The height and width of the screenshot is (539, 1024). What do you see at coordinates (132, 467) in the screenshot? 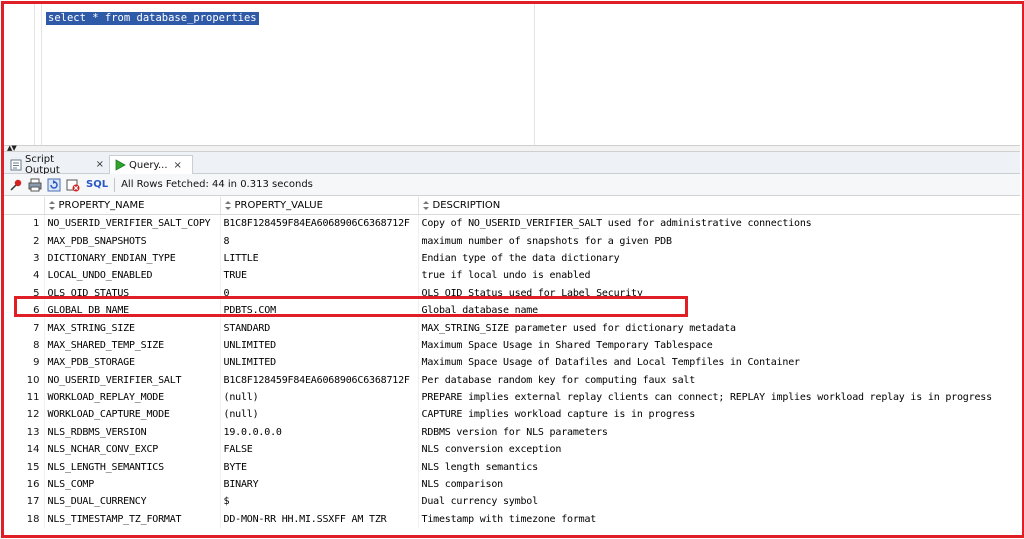
I see `property-name-cell: NLS_LENGTH_SEMANTICS` at bounding box center [132, 467].